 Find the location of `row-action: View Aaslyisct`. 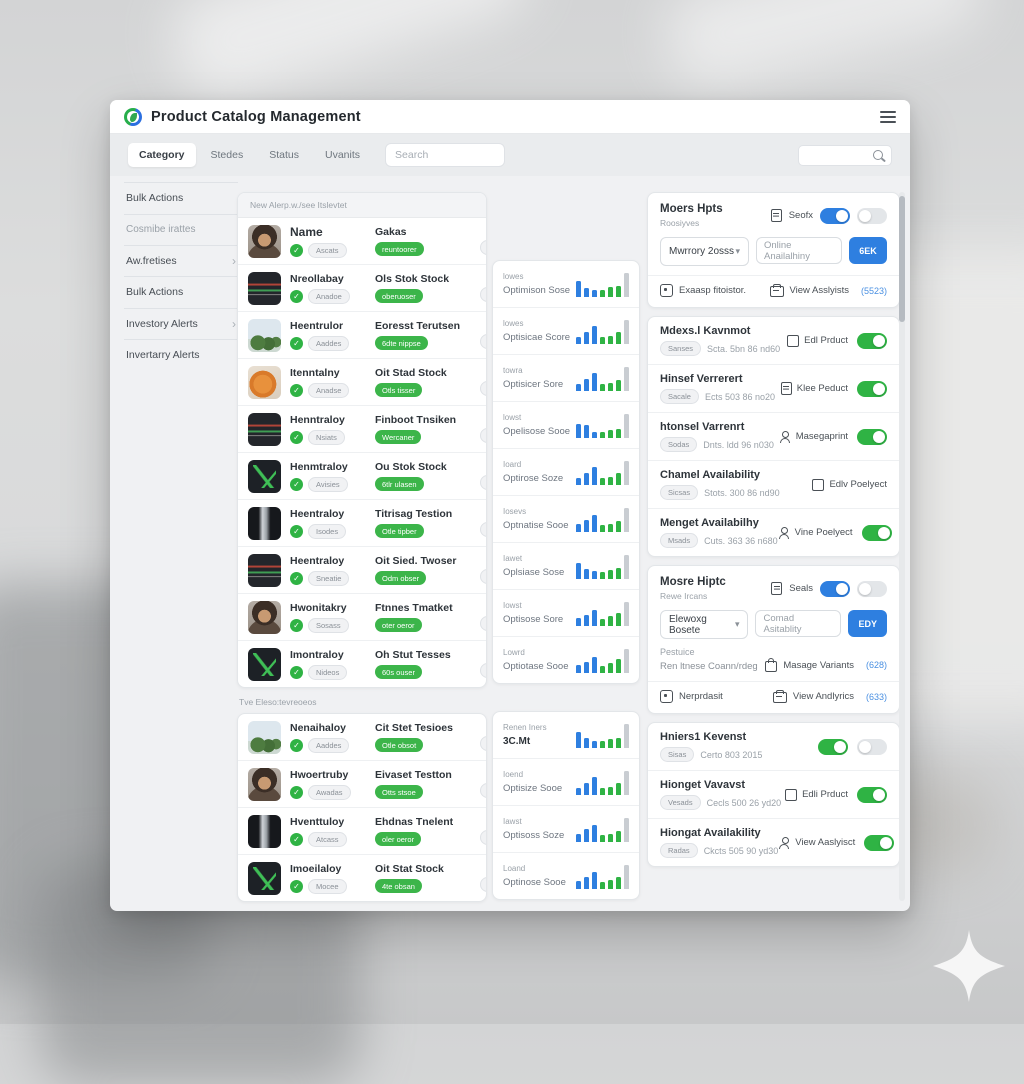

row-action: View Aaslyisct is located at coordinates (816, 843).